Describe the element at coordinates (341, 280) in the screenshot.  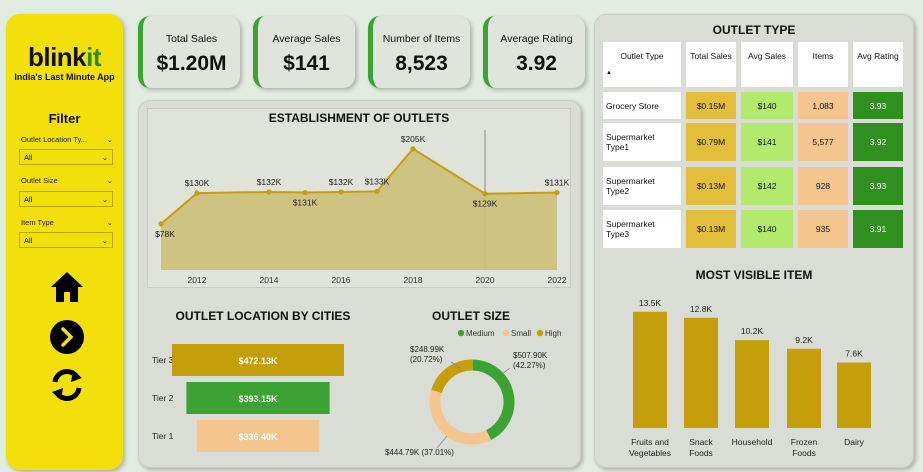
I see `x-tick-label: 2016` at that location.